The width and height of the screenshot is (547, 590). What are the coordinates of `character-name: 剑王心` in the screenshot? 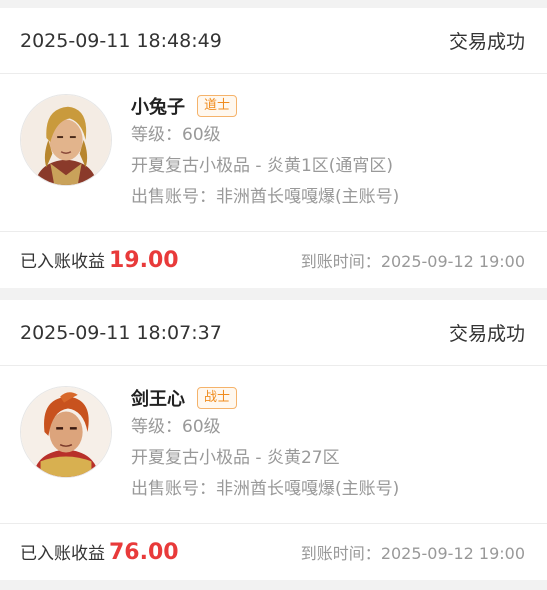 It's located at (158, 399).